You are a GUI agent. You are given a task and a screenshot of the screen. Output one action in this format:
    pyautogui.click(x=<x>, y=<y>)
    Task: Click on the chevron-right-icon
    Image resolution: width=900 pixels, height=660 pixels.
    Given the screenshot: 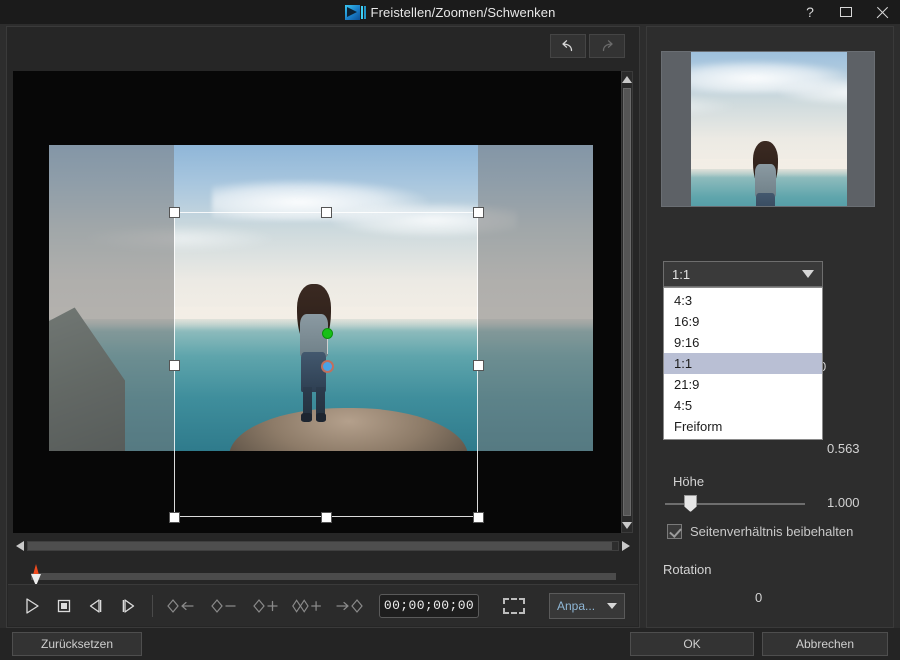 What is the action you would take?
    pyautogui.click(x=626, y=546)
    